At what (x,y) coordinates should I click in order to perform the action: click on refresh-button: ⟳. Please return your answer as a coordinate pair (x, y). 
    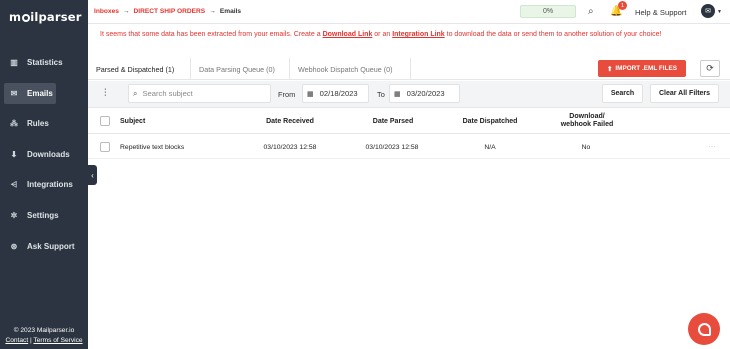
    Looking at the image, I should click on (710, 68).